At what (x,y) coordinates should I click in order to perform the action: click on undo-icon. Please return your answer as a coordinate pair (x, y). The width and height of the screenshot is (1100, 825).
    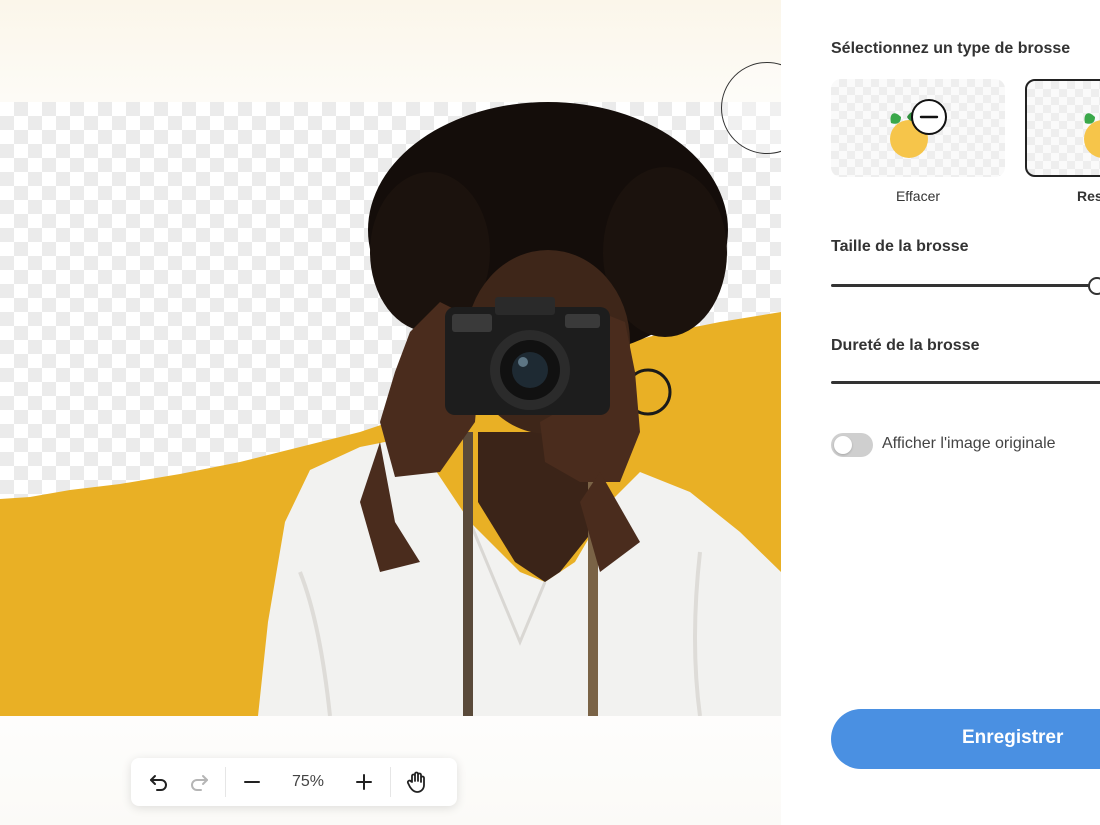
    Looking at the image, I should click on (159, 782).